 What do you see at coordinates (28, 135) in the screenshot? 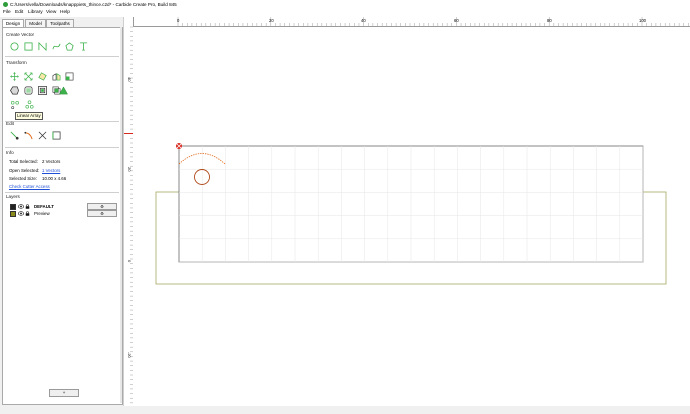
I see `trim-icon` at bounding box center [28, 135].